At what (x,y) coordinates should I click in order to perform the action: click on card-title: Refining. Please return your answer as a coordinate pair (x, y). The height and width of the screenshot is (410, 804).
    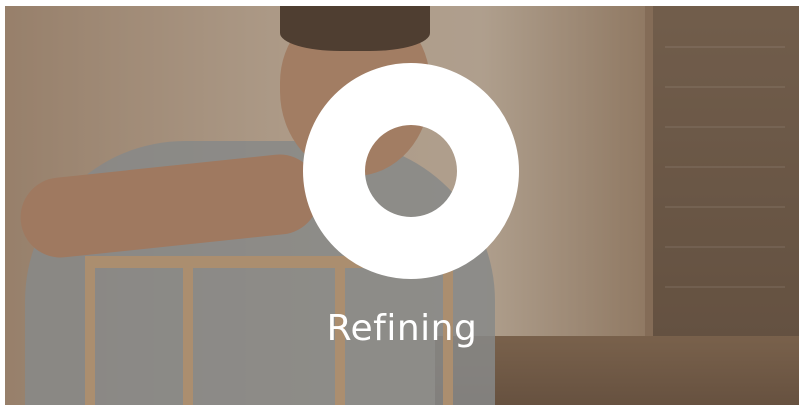
    Looking at the image, I should click on (402, 328).